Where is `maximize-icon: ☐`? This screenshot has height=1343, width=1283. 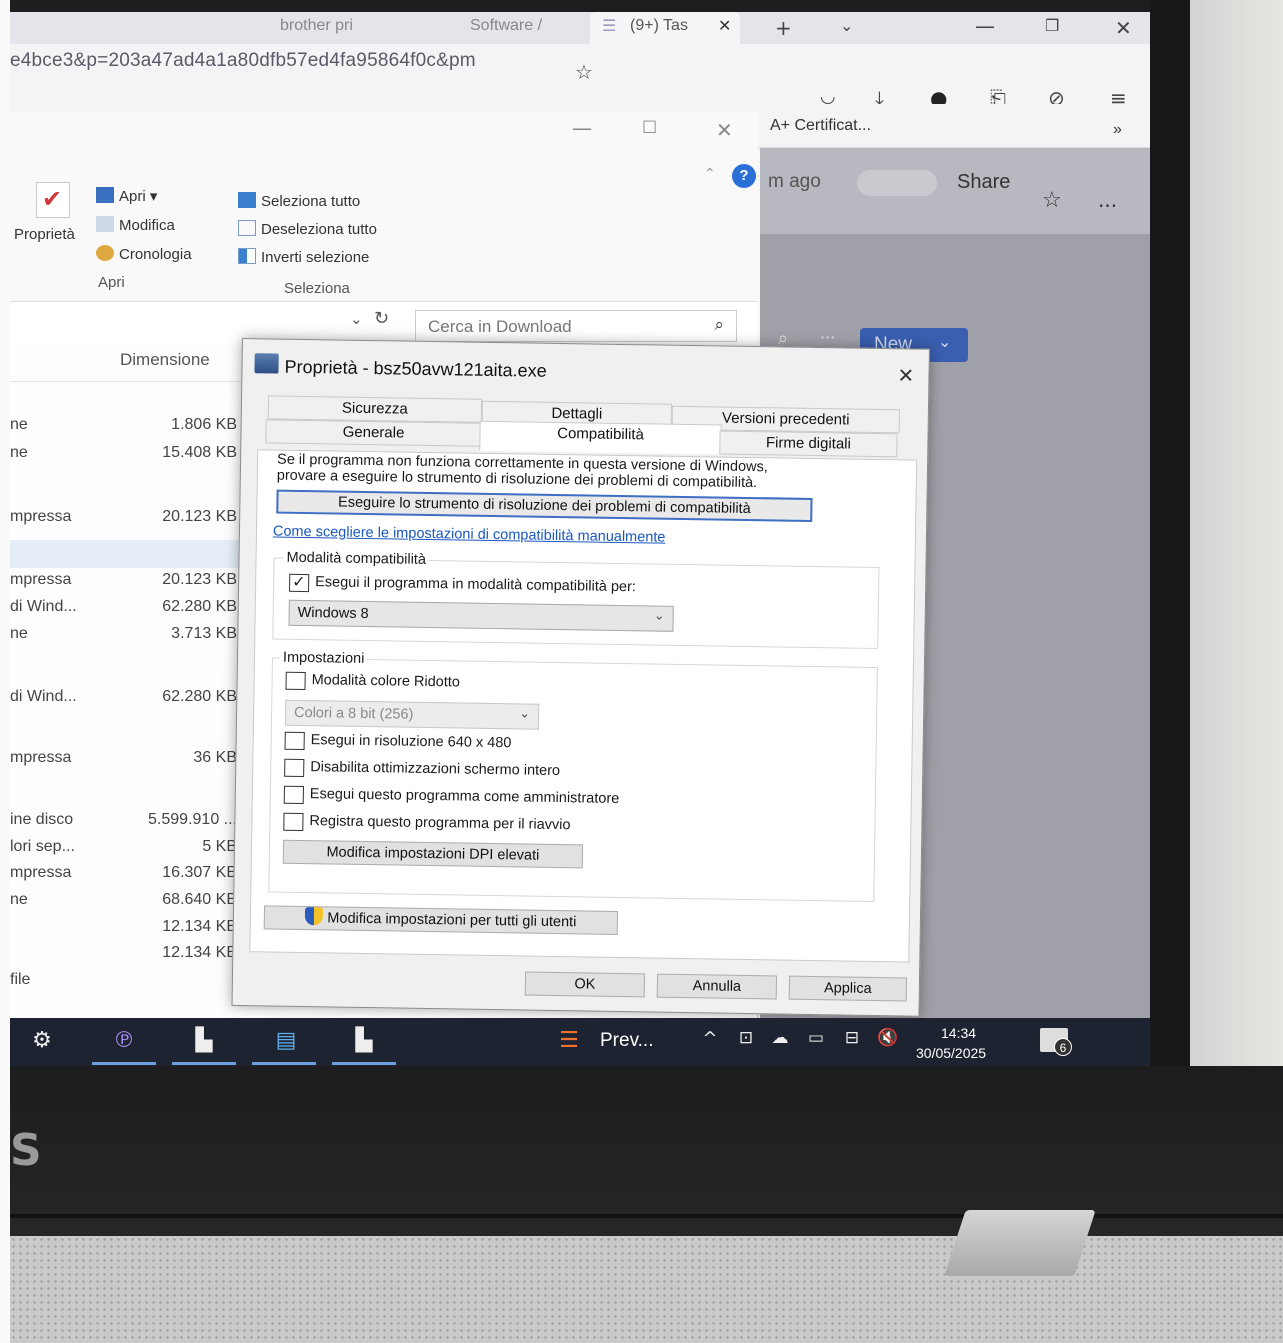
maximize-icon: ☐ is located at coordinates (649, 128).